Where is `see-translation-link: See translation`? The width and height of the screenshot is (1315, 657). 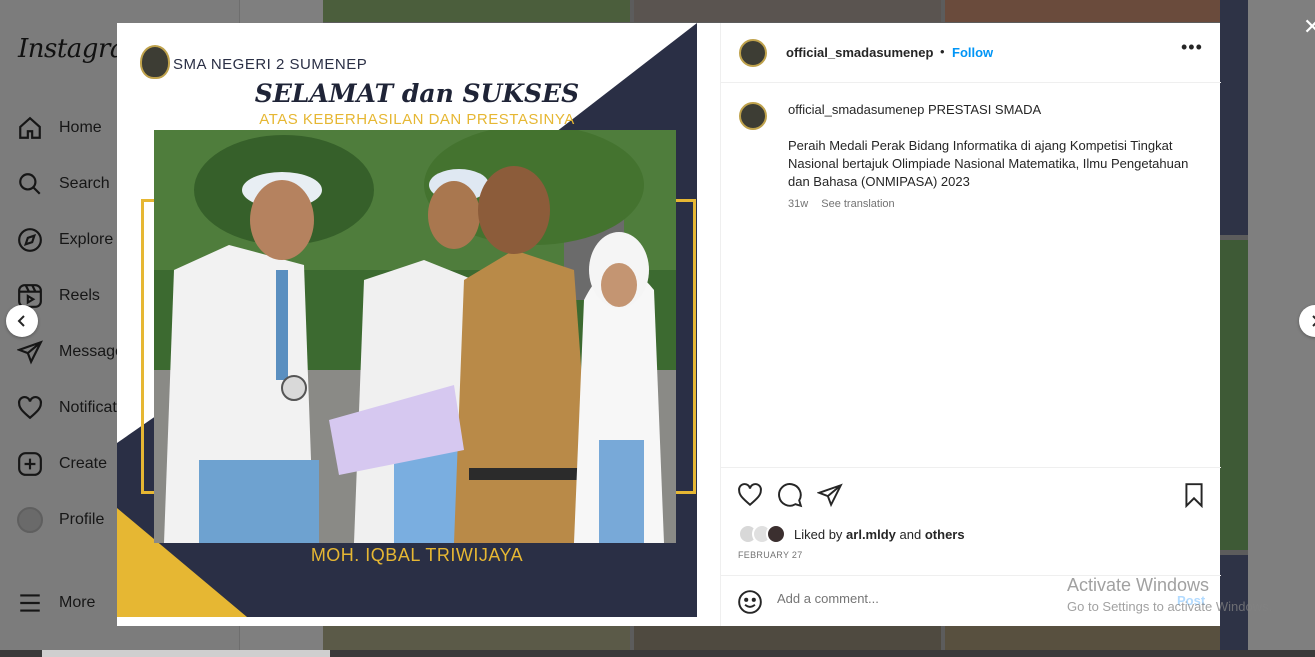
see-translation-link: See translation is located at coordinates (857, 204).